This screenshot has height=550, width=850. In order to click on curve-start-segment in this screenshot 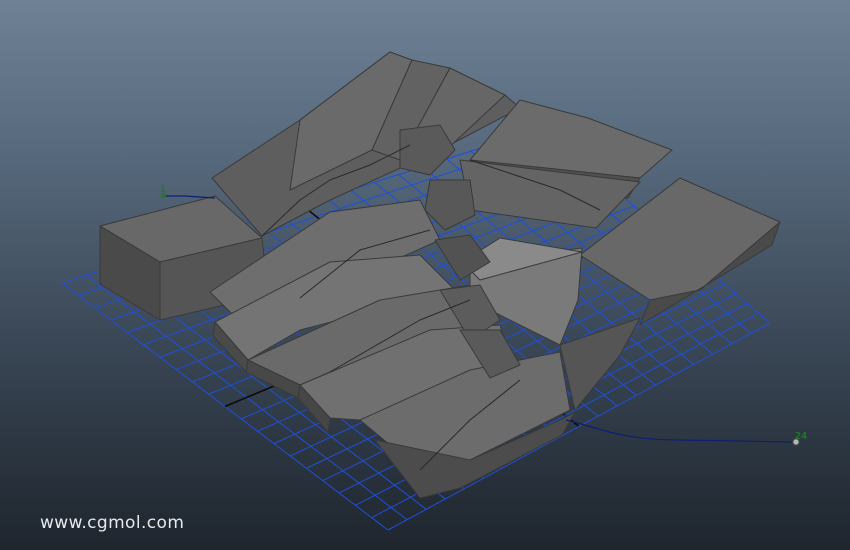, I will do `click(190, 197)`.